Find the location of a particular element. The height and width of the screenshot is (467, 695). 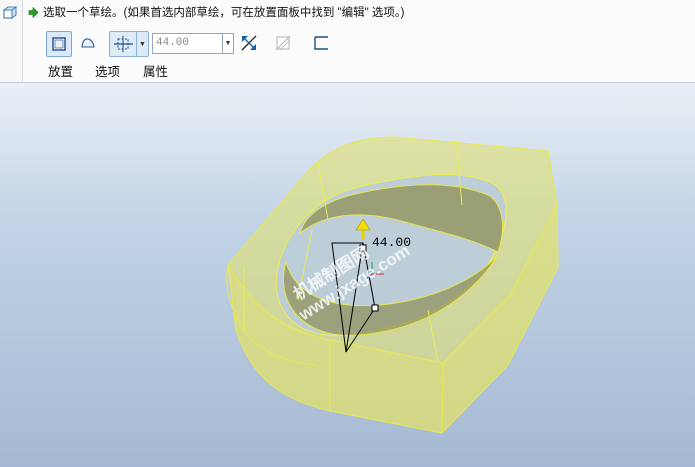

tab-properties: 属性 is located at coordinates (155, 70).